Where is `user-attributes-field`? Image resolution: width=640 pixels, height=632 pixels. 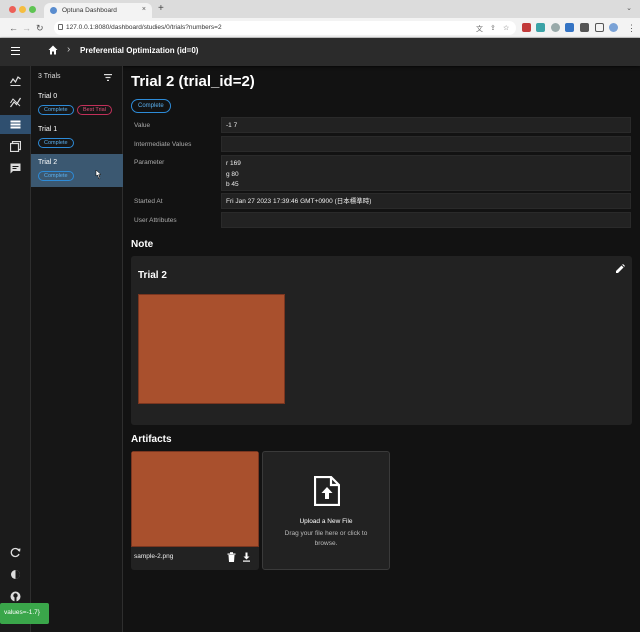 user-attributes-field is located at coordinates (426, 220).